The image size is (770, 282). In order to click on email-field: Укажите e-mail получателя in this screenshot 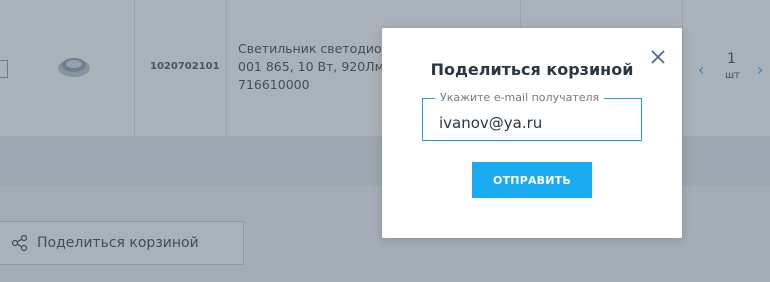, I will do `click(532, 116)`.